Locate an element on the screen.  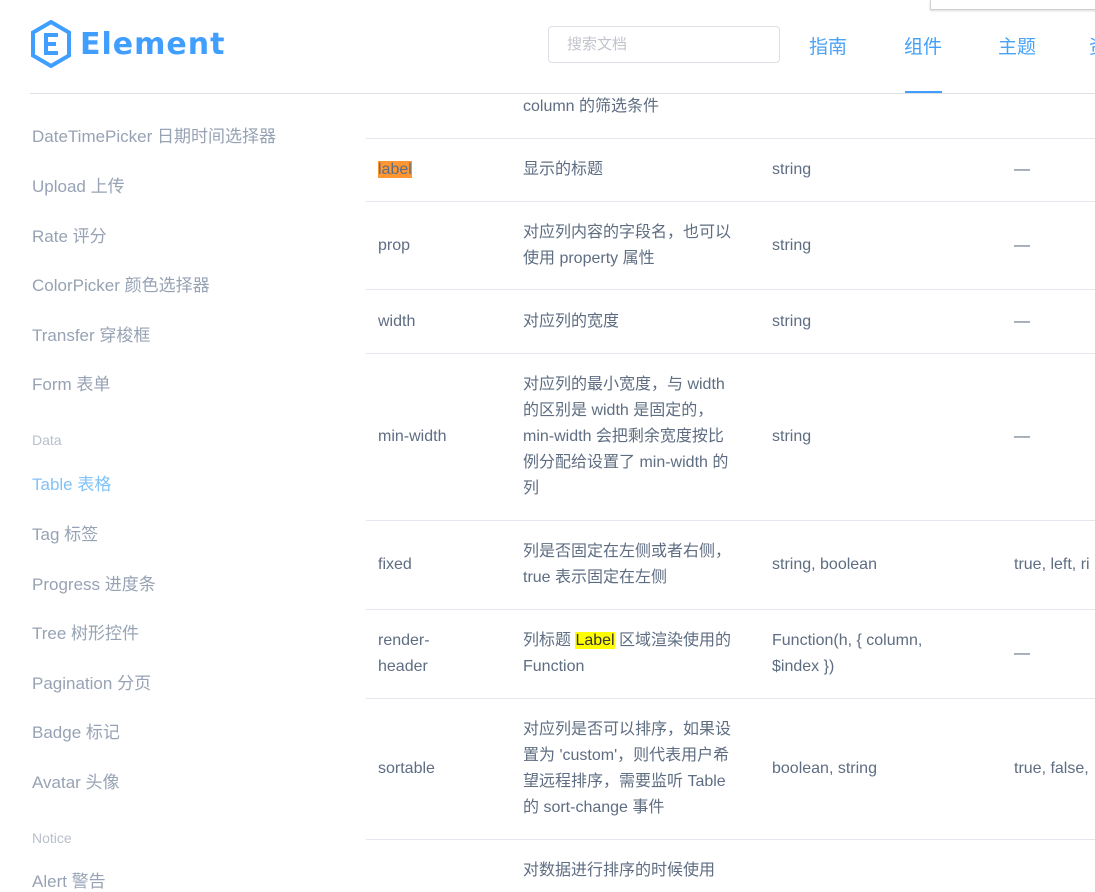
sidebar-item-avatar: Avatar 头像 is located at coordinates (76, 780).